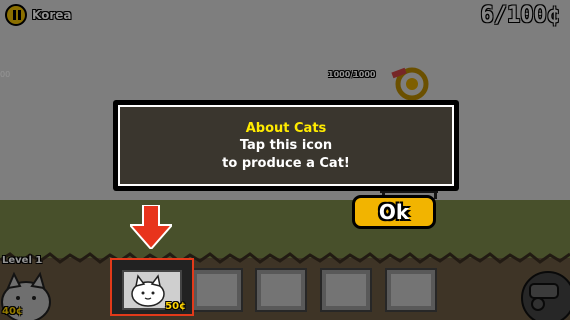  I want to click on ok-button: Ok, so click(394, 212).